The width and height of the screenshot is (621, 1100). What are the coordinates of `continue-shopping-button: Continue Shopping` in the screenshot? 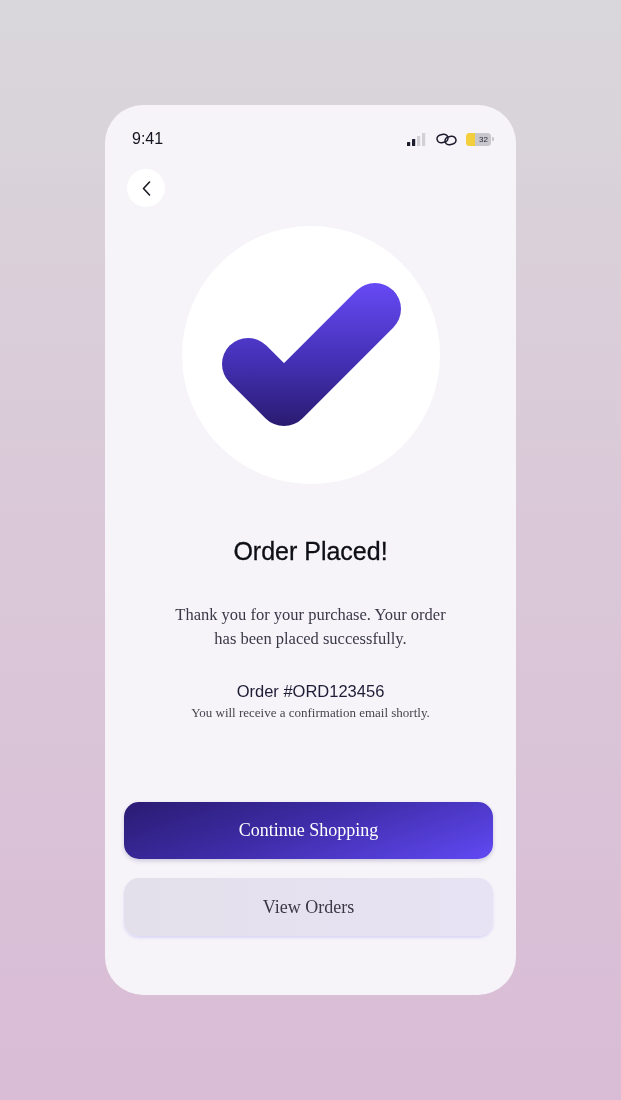 It's located at (308, 830).